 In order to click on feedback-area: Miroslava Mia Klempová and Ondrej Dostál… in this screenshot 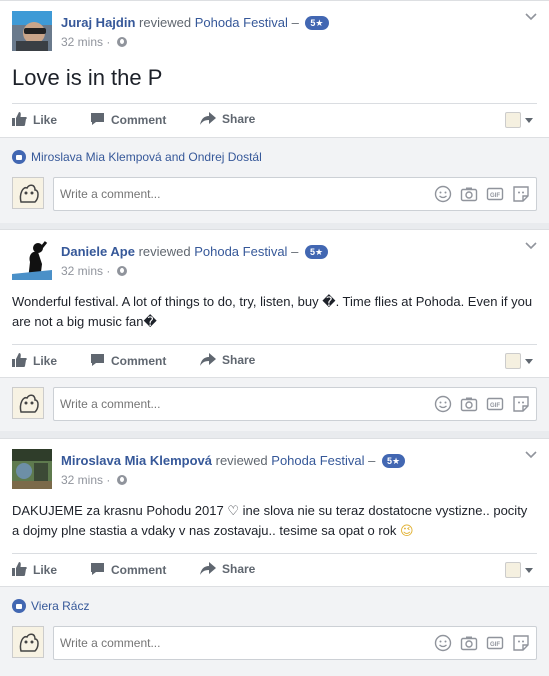, I will do `click(274, 180)`.